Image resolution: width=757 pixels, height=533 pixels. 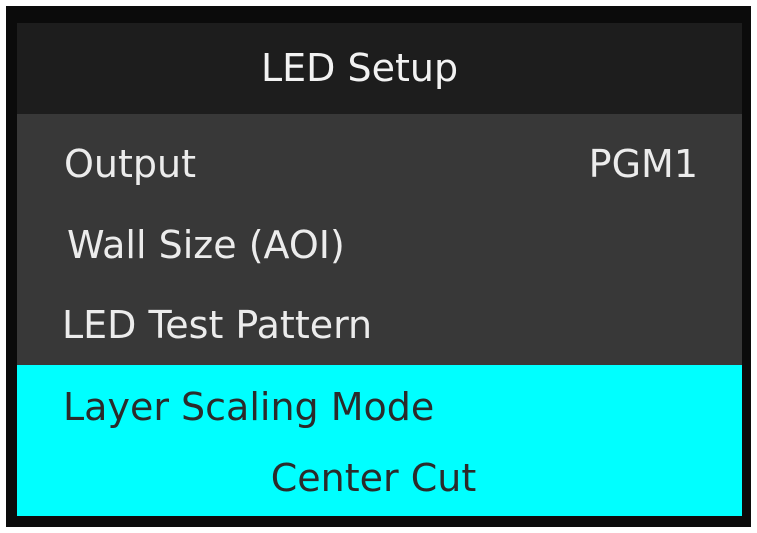 What do you see at coordinates (217, 325) in the screenshot?
I see `menu-item-label: LED Test Pattern` at bounding box center [217, 325].